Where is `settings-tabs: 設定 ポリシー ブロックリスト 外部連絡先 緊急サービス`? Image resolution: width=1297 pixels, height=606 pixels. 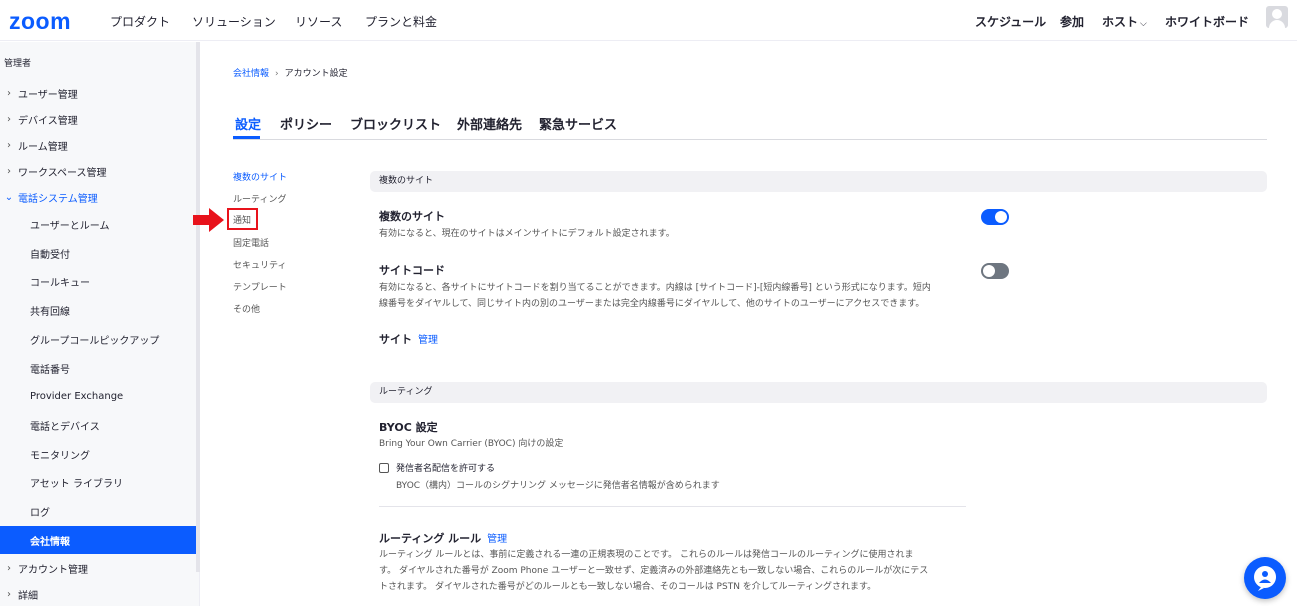 settings-tabs: 設定 ポリシー ブロックリスト 外部連絡先 緊急サービス is located at coordinates (750, 125).